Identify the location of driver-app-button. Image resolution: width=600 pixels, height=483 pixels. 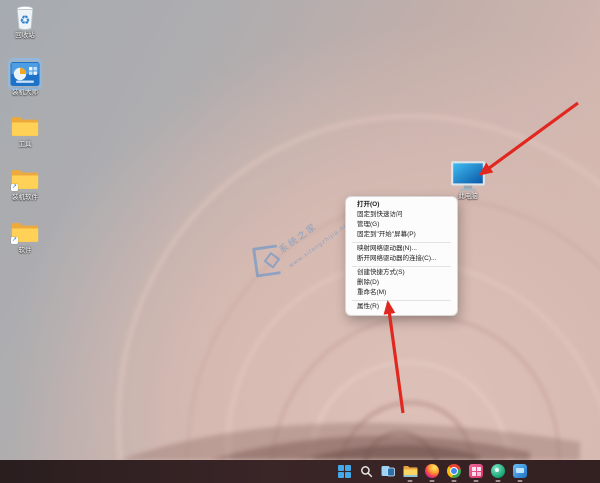
(498, 471).